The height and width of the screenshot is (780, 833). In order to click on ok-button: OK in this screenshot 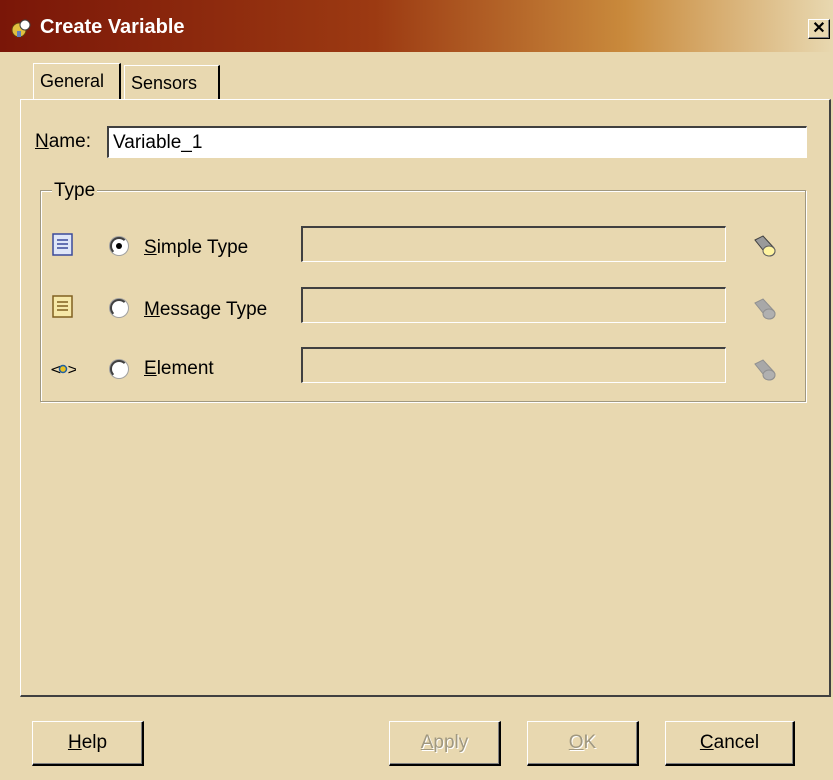, I will do `click(583, 743)`.